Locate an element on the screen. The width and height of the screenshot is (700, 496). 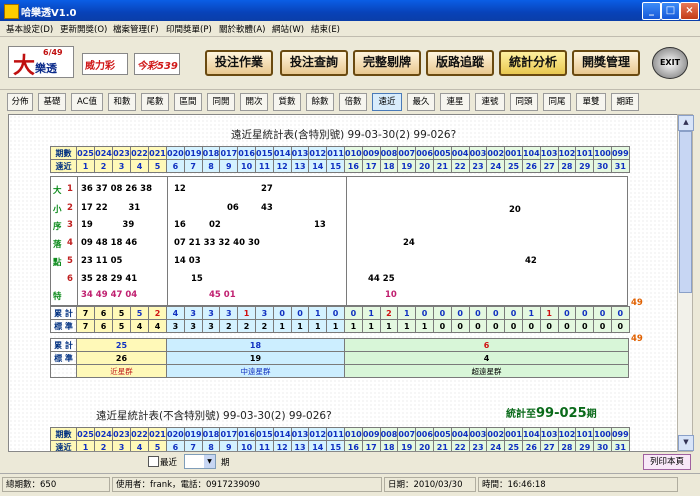
tab-basic: 基礎 is located at coordinates (52, 102).